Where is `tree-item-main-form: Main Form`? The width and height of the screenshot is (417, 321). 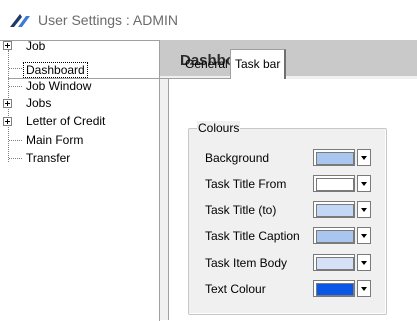
tree-item-main-form: Main Form is located at coordinates (54, 140).